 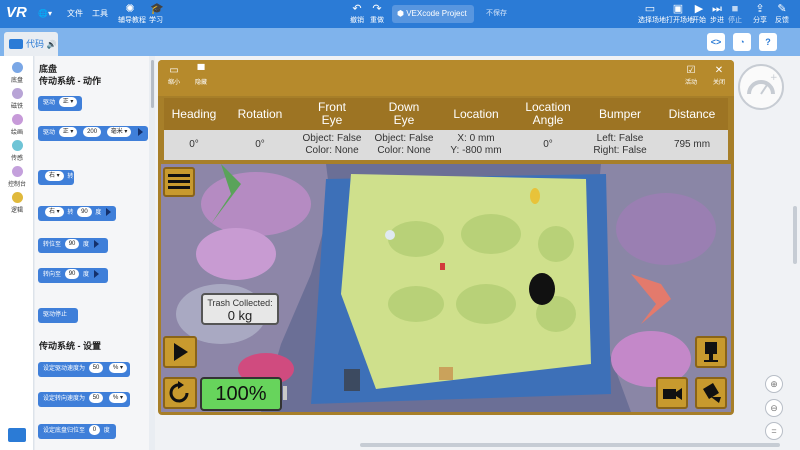 I want to click on drive-for-direction-dropdown: 正 ▾, so click(x=68, y=132).